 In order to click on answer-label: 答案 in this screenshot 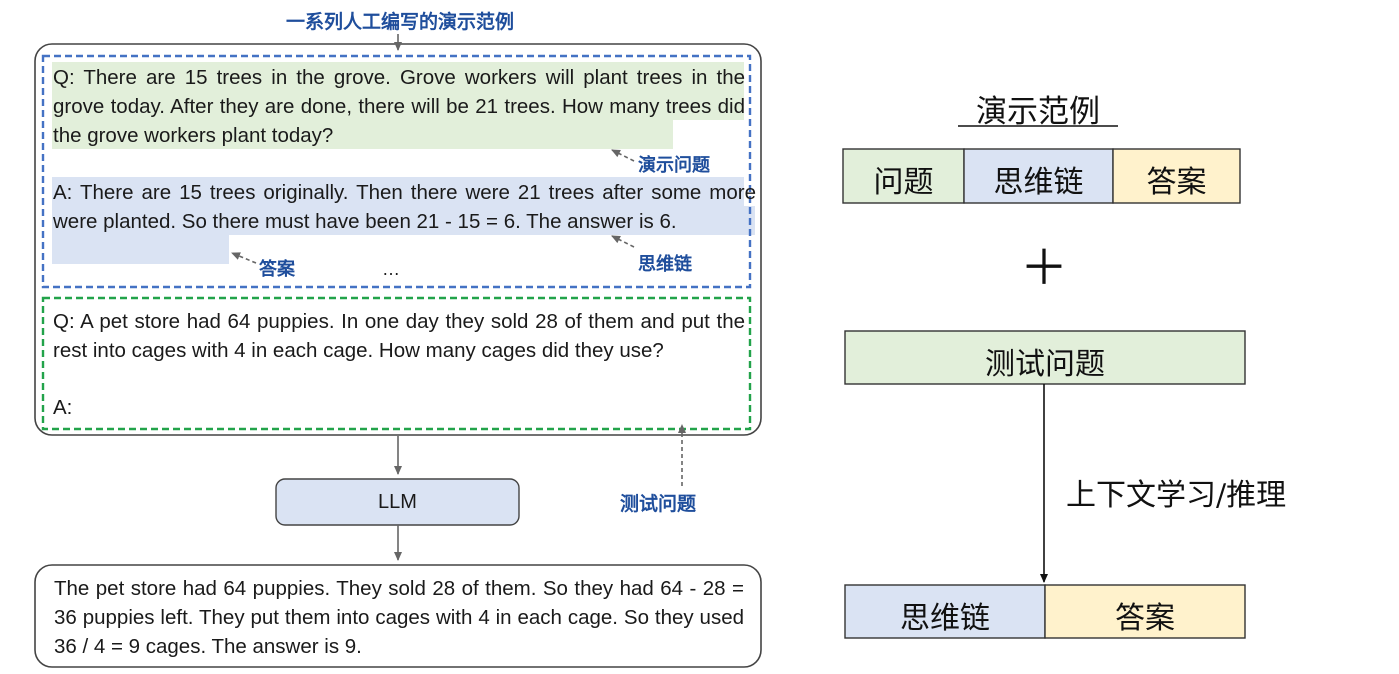, I will do `click(277, 269)`.